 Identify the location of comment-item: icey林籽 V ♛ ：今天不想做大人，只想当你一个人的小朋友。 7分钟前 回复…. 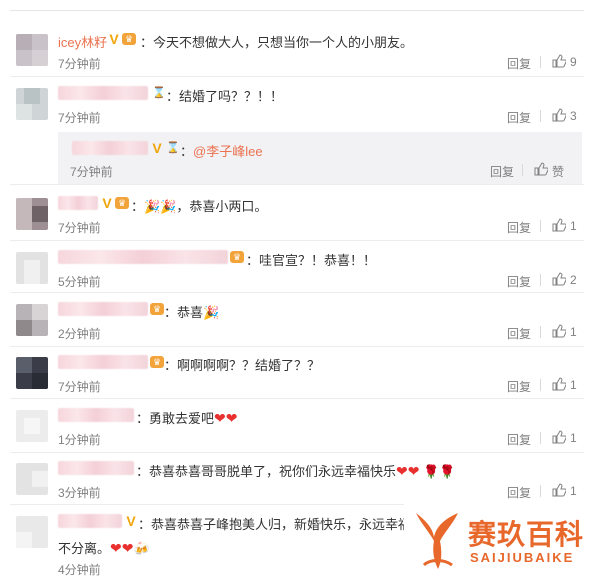
(297, 58).